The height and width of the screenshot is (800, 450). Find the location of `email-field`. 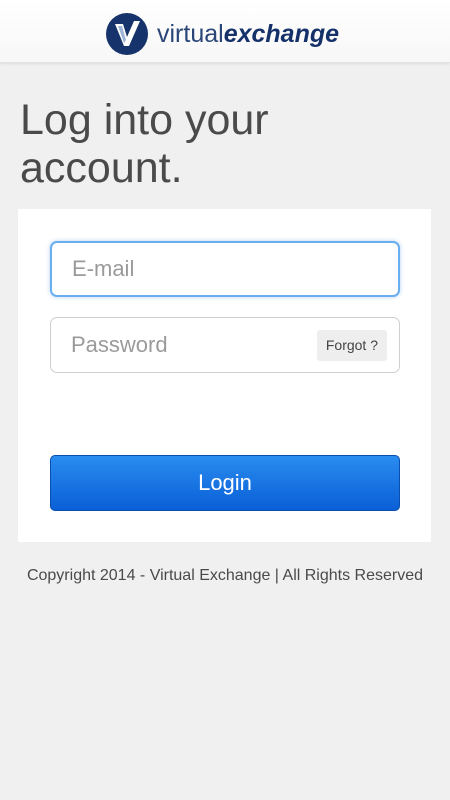

email-field is located at coordinates (225, 269).